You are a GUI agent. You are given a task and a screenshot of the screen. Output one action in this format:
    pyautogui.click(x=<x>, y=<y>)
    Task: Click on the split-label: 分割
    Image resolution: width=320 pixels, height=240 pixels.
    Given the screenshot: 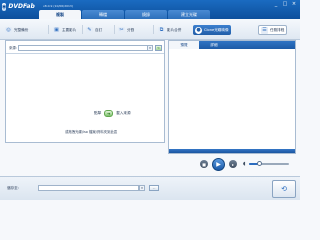 What is the action you would take?
    pyautogui.click(x=131, y=29)
    